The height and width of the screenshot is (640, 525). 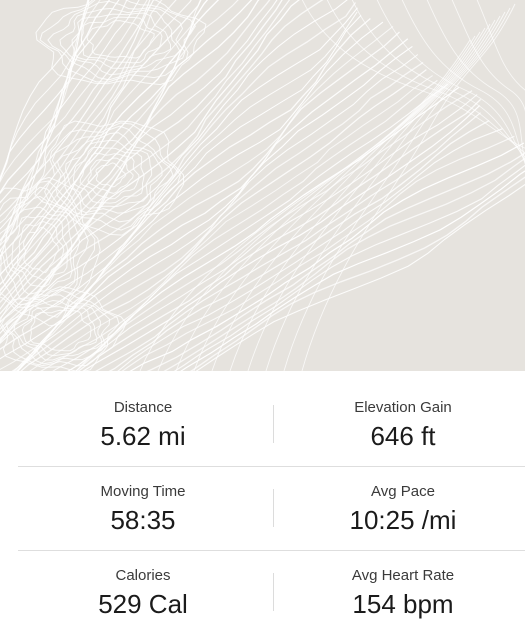 What do you see at coordinates (403, 520) in the screenshot?
I see `stat-avg-pace-value: 10:25 /mi` at bounding box center [403, 520].